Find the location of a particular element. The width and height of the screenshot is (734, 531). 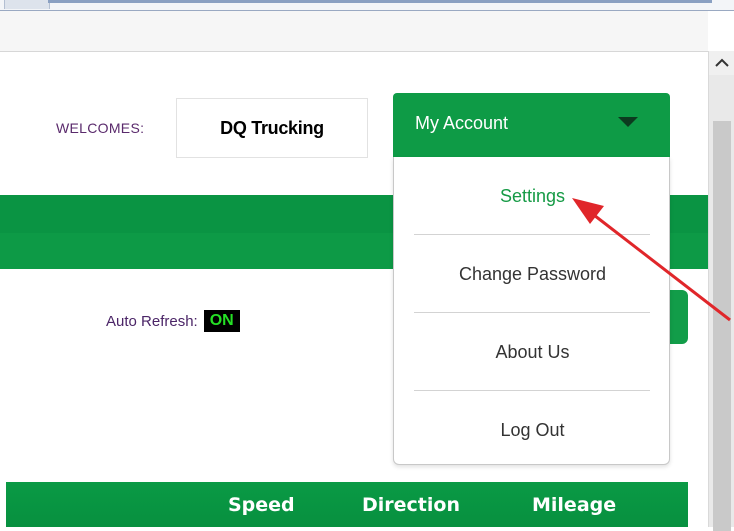

my-account-label: My Account is located at coordinates (462, 123).